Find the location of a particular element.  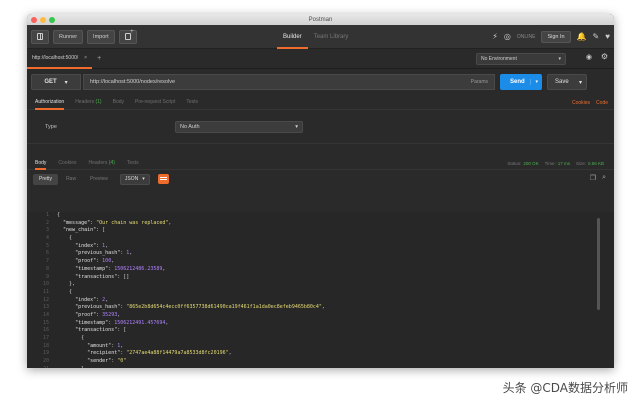

toggle-sidebar-button is located at coordinates (40, 36).